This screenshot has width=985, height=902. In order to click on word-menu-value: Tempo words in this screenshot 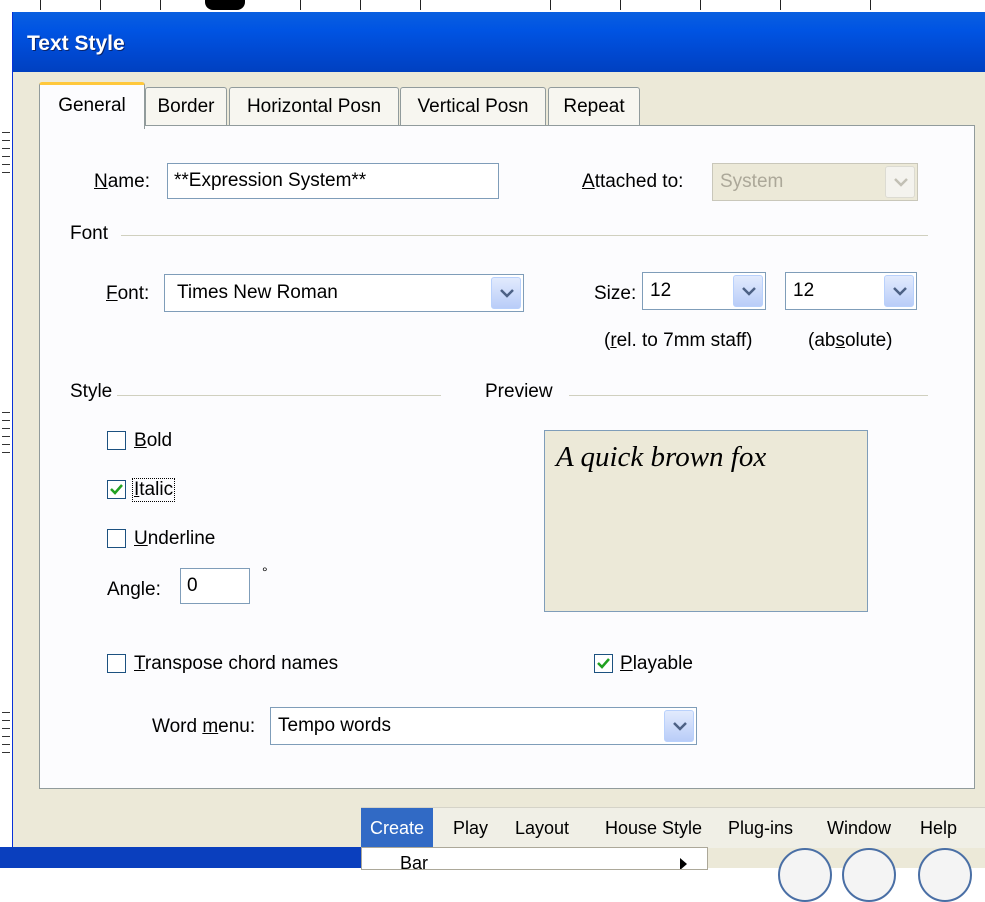, I will do `click(334, 725)`.